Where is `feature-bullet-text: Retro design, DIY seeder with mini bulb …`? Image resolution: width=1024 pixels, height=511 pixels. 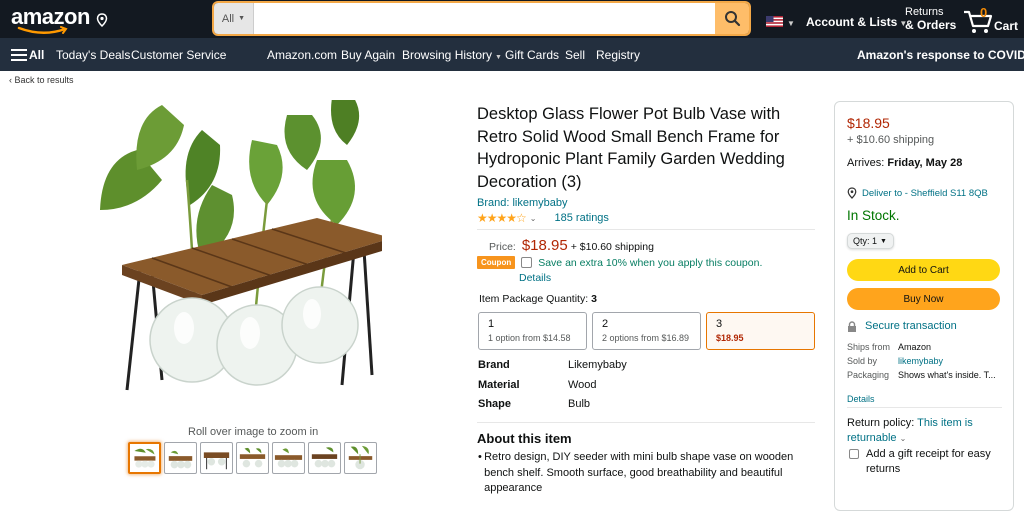 feature-bullet-text: Retro design, DIY seeder with mini bulb … is located at coordinates (639, 472).